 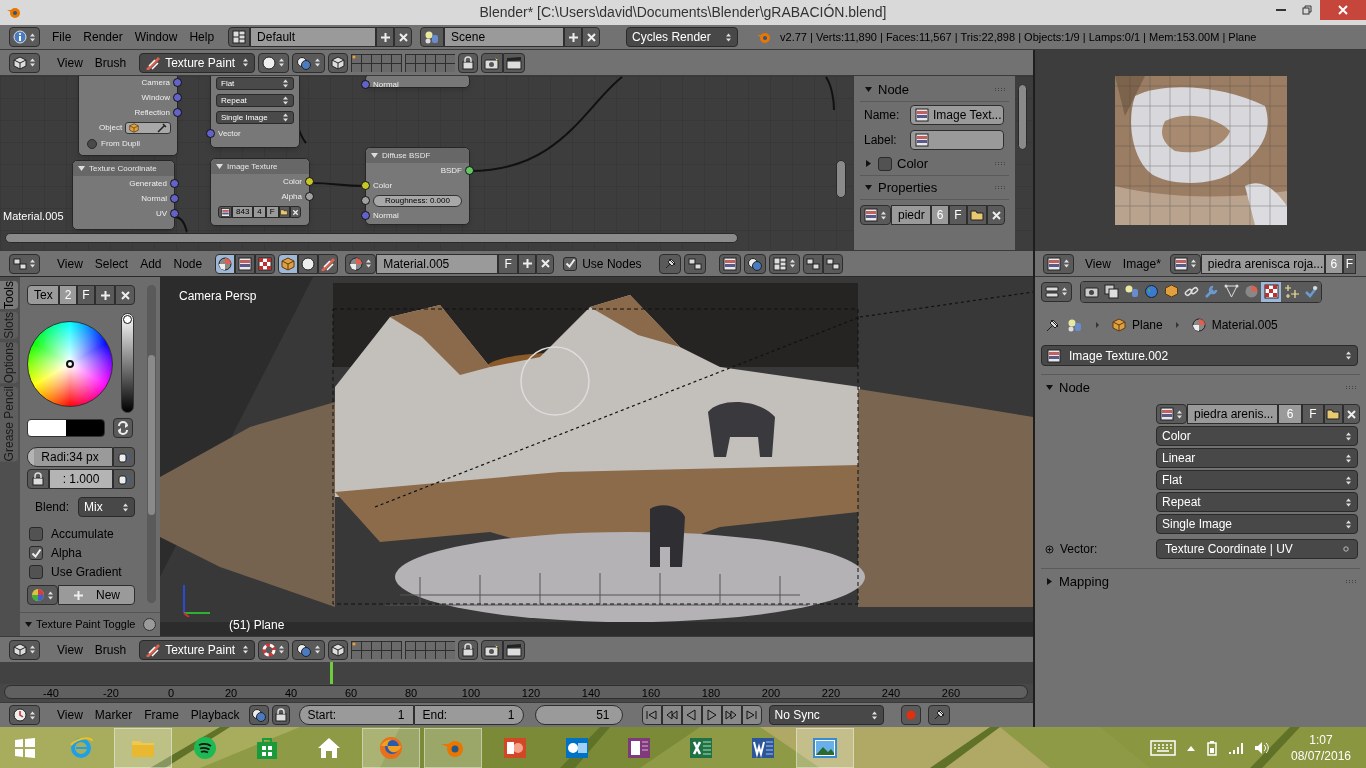 What do you see at coordinates (831, 693) in the screenshot?
I see `tick-label: 220` at bounding box center [831, 693].